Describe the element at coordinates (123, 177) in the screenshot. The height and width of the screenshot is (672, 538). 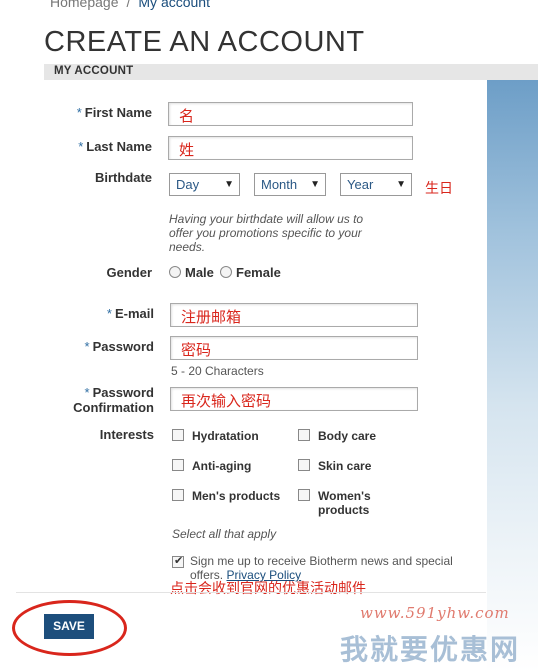
I see `birthdate-label: Birthdate` at that location.